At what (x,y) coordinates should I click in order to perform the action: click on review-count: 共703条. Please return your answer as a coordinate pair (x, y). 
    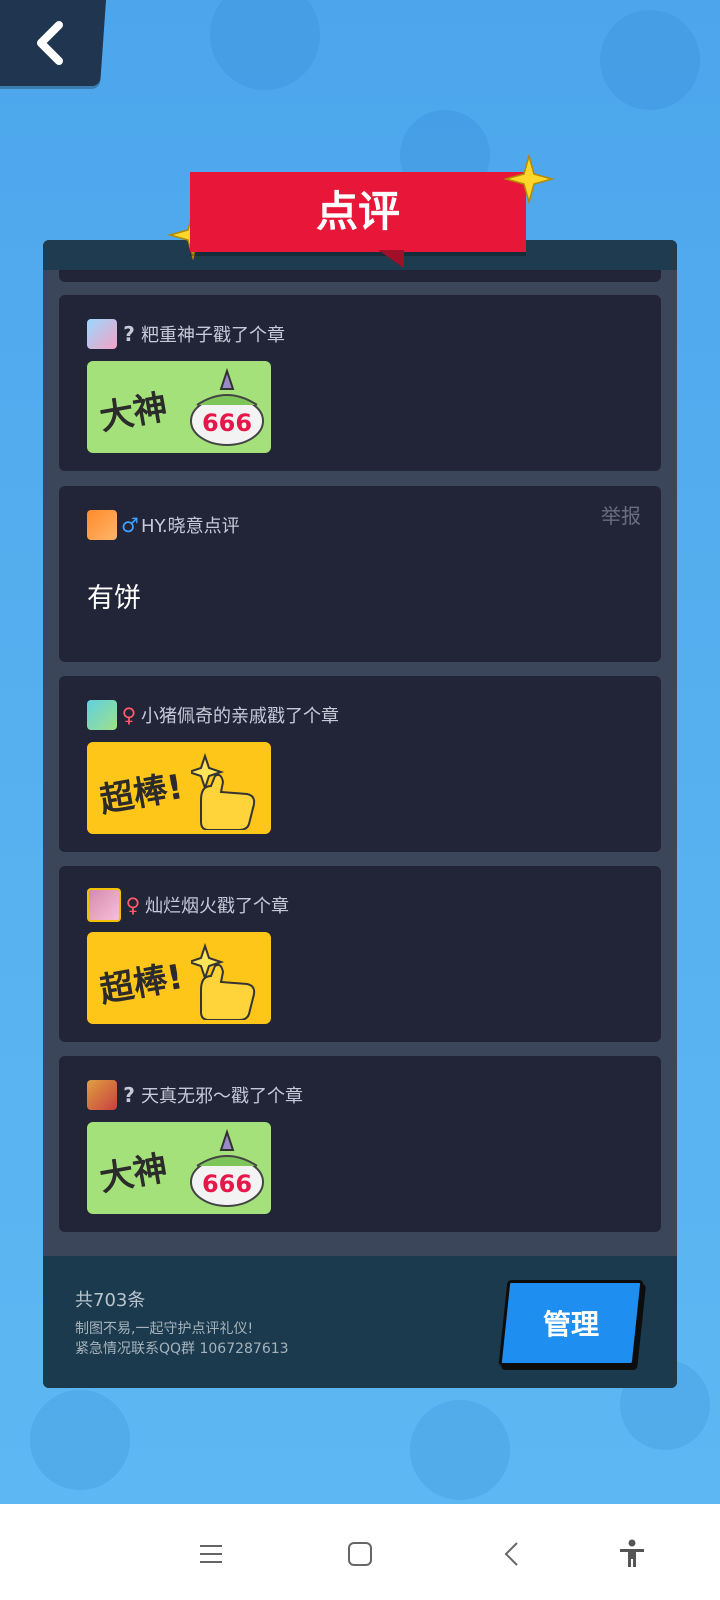
    Looking at the image, I should click on (110, 1300).